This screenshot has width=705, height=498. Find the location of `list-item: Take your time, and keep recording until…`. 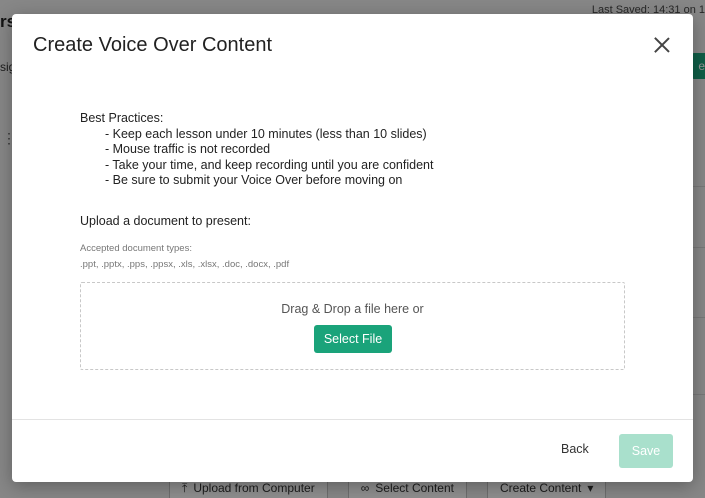

list-item: Take your time, and keep recording until… is located at coordinates (269, 166).